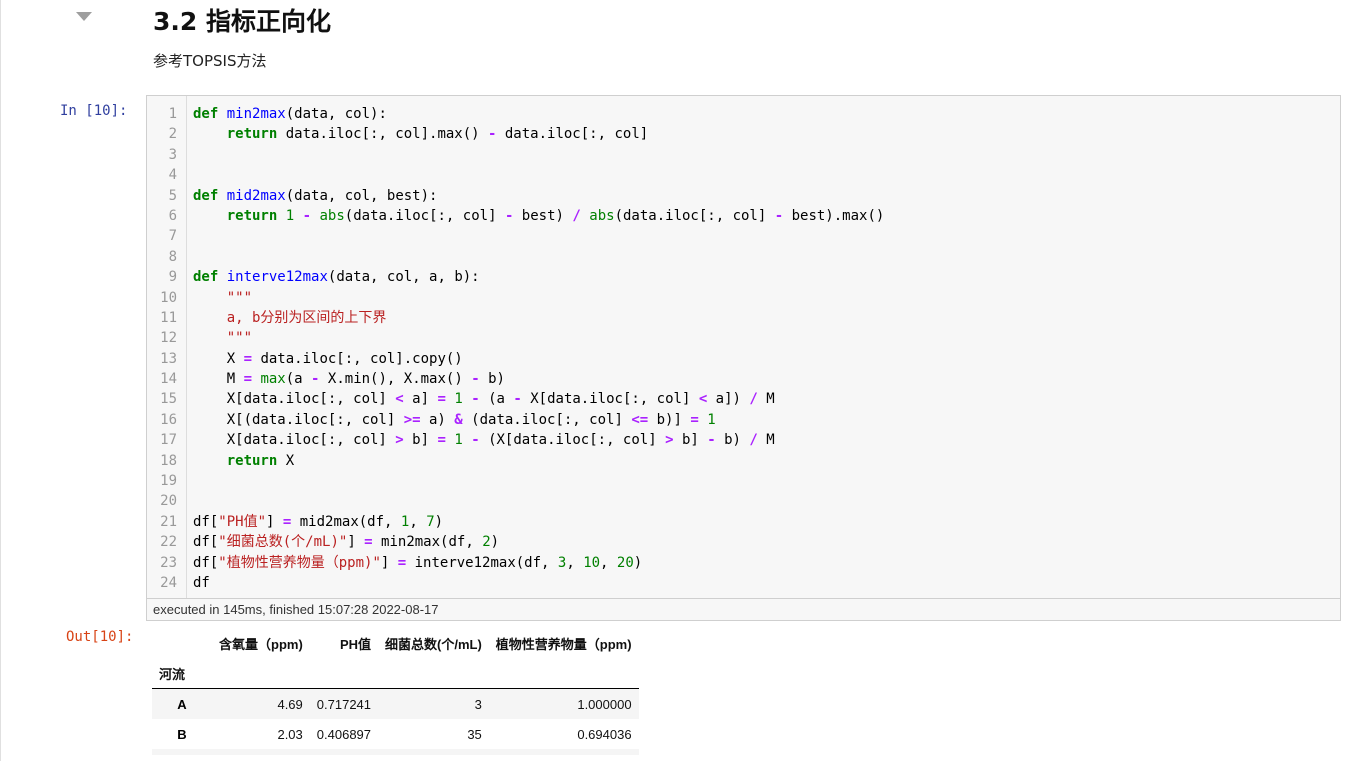  I want to click on table-cell: 0.694036, so click(604, 734).